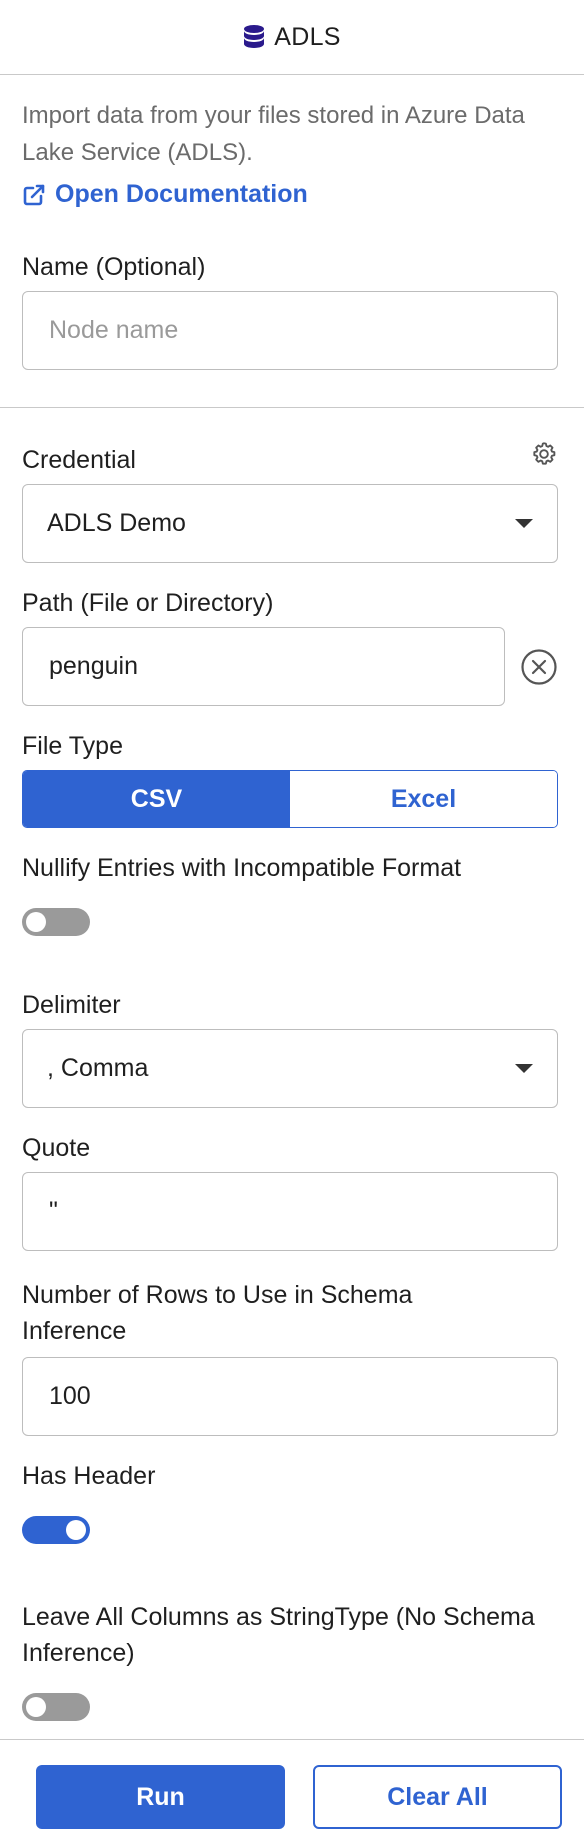  Describe the element at coordinates (437, 1797) in the screenshot. I see `clear-all-button: Clear All` at that location.